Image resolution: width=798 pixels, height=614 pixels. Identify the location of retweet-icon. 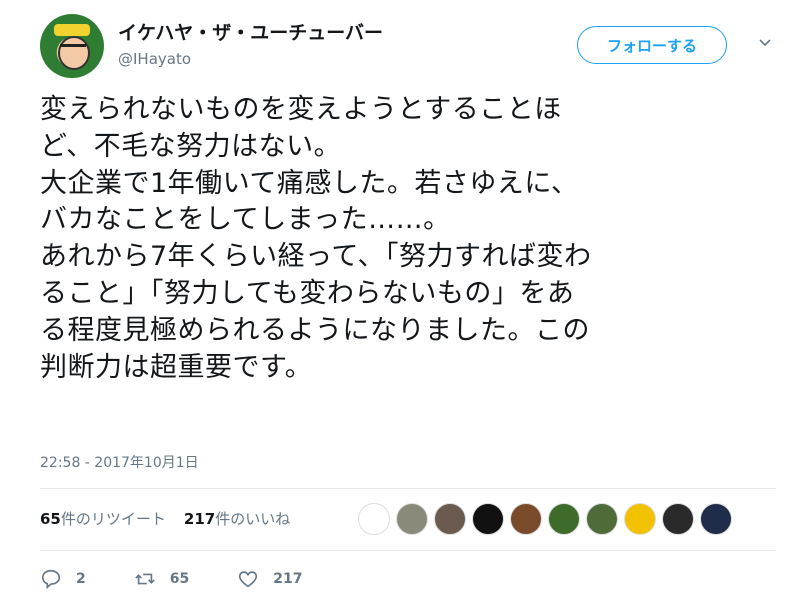
(144, 579).